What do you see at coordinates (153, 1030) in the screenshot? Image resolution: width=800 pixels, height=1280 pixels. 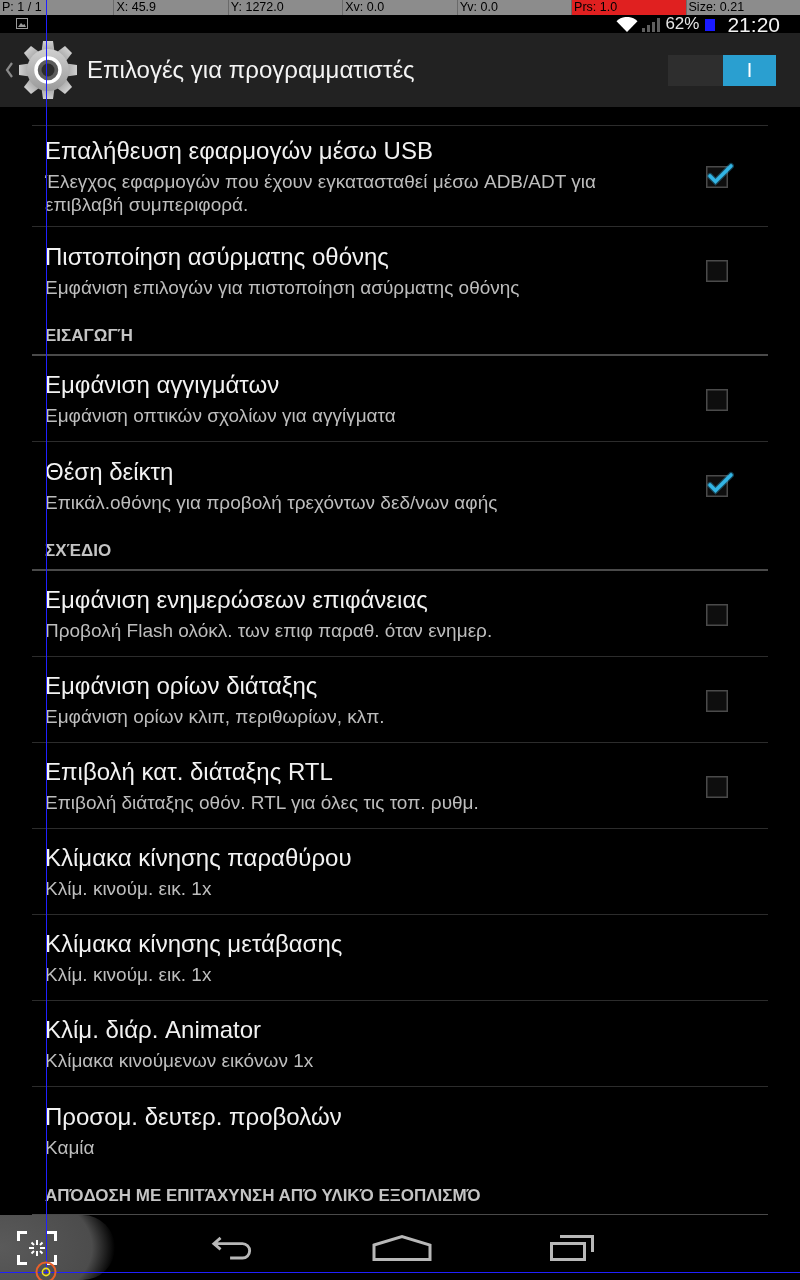 I see `setting-title: Κλίμ. διάρ. Animator` at bounding box center [153, 1030].